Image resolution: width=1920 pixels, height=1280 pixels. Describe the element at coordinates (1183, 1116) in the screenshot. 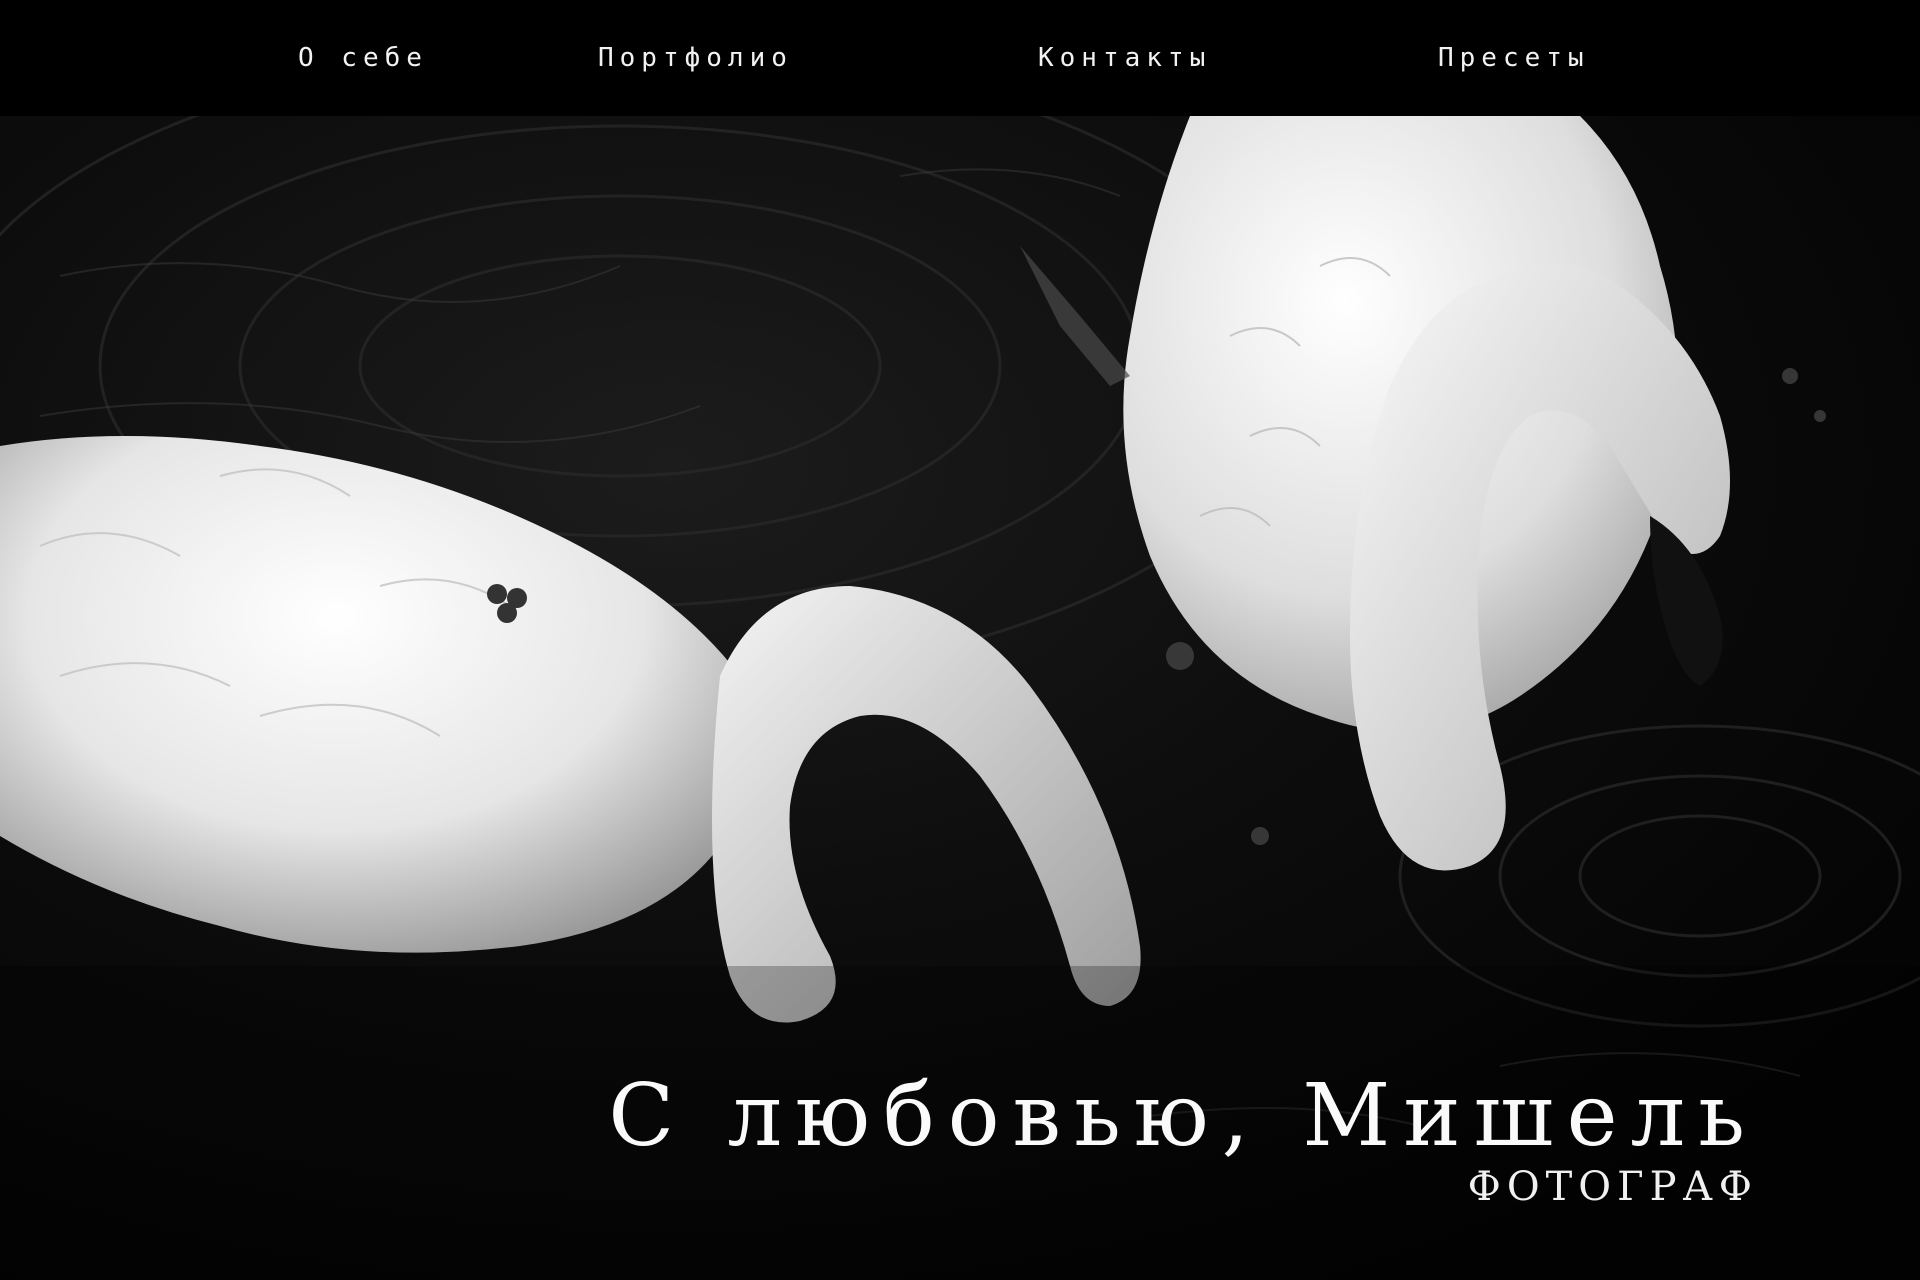

I see `hero-title: С любовью, Мишель` at that location.